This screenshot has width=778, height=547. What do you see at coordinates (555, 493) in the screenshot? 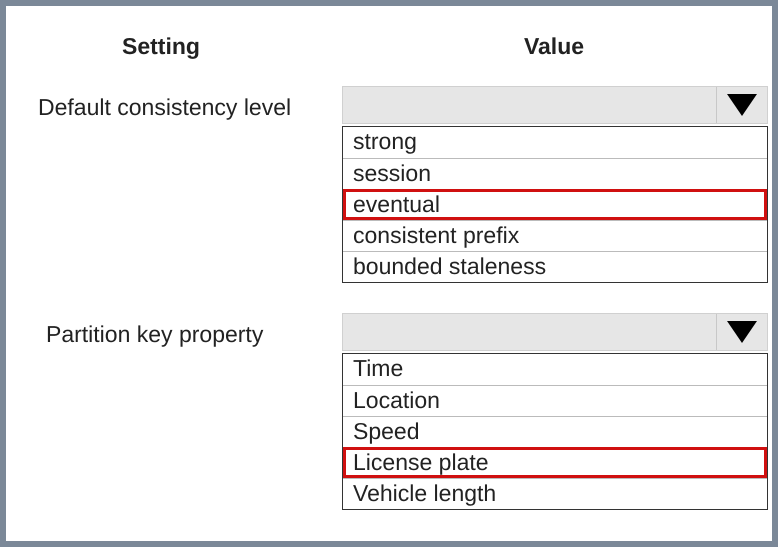
I see `dropdown-option: Vehicle length` at bounding box center [555, 493].